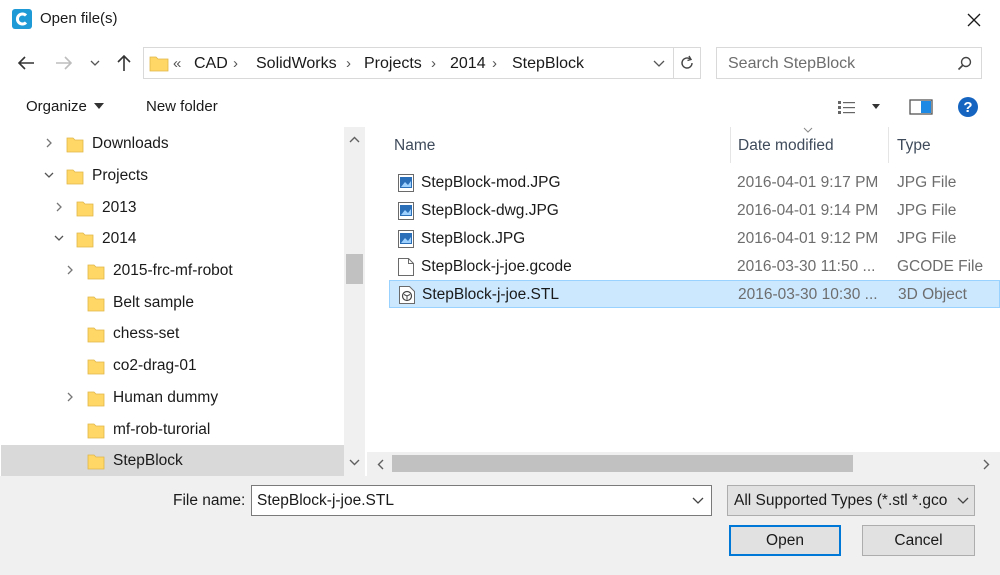  I want to click on file-date: 2016-04-01 9:14 PM, so click(808, 210).